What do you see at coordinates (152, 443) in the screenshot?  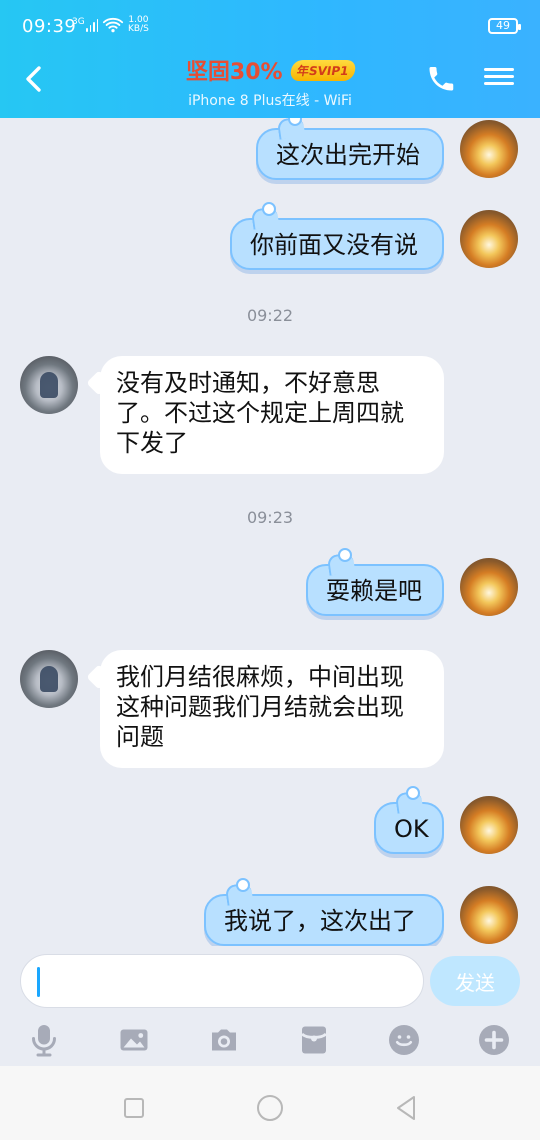 I see `message-line: 下发了` at bounding box center [152, 443].